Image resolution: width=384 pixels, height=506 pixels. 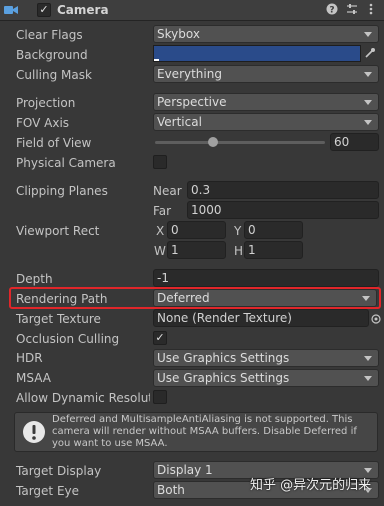 What do you see at coordinates (223, 378) in the screenshot?
I see `msaa-value: Use Graphics Settings` at bounding box center [223, 378].